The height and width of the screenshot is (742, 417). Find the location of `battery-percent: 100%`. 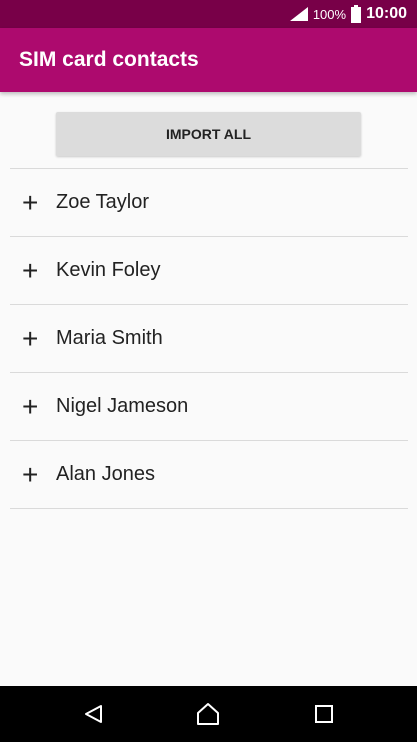

battery-percent: 100% is located at coordinates (329, 14).